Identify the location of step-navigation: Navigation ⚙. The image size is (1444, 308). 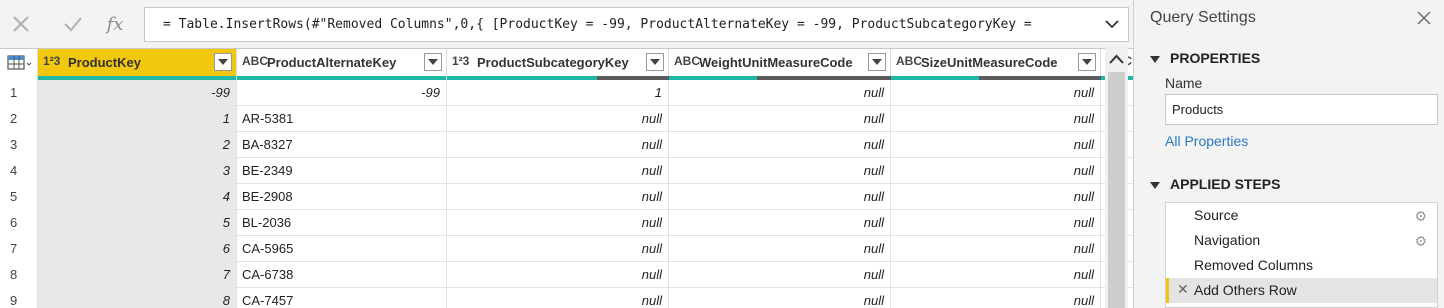
(1301, 240).